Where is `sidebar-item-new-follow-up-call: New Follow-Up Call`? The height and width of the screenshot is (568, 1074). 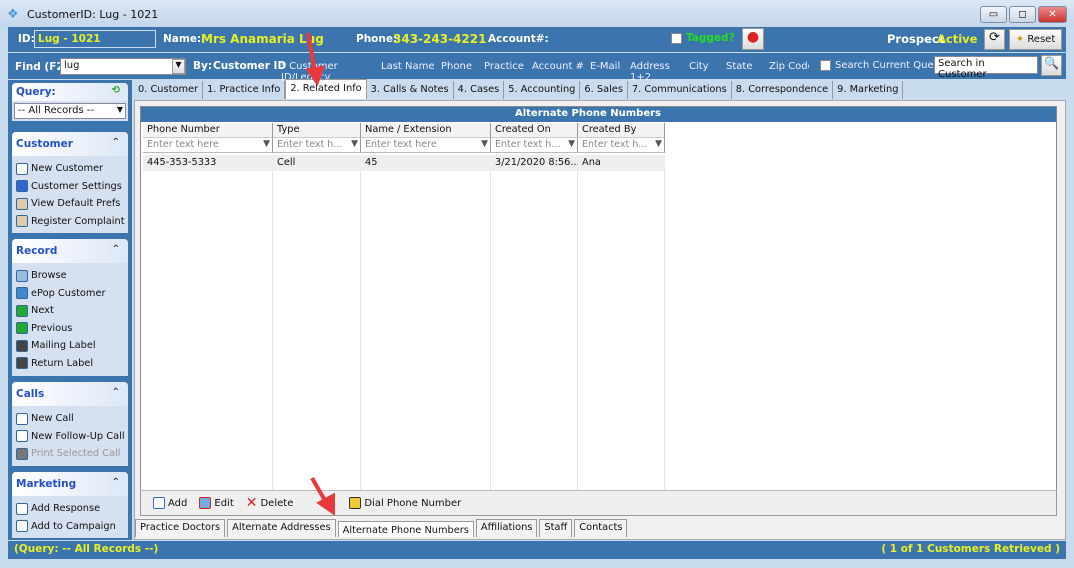 sidebar-item-new-follow-up-call: New Follow-Up Call is located at coordinates (70, 437).